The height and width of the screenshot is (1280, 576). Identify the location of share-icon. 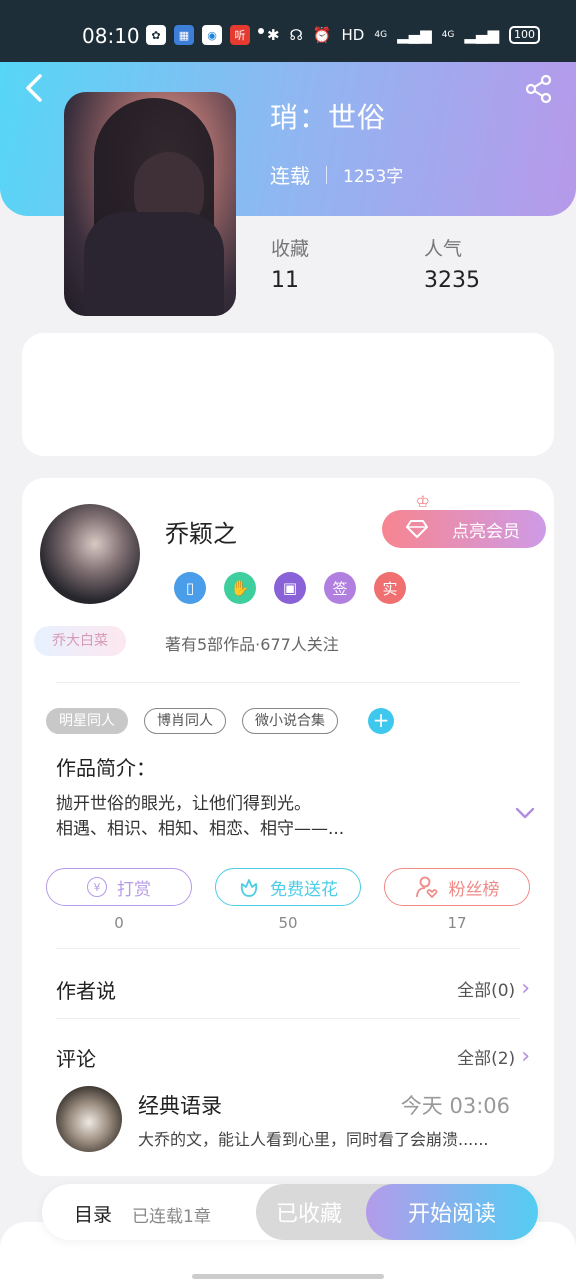
(538, 89).